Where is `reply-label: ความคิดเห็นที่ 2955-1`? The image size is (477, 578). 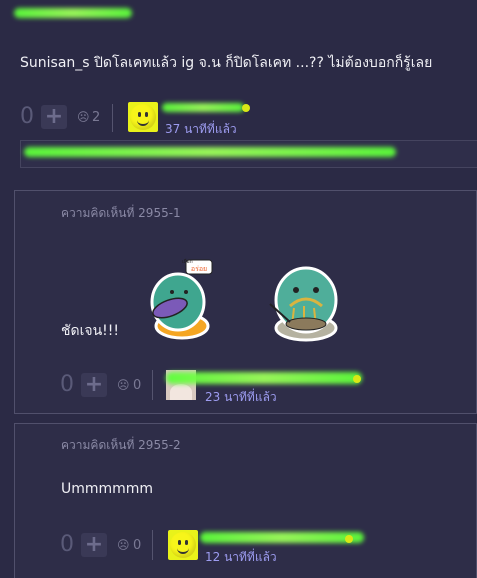
reply-label: ความคิดเห็นที่ 2955-1 is located at coordinates (121, 213).